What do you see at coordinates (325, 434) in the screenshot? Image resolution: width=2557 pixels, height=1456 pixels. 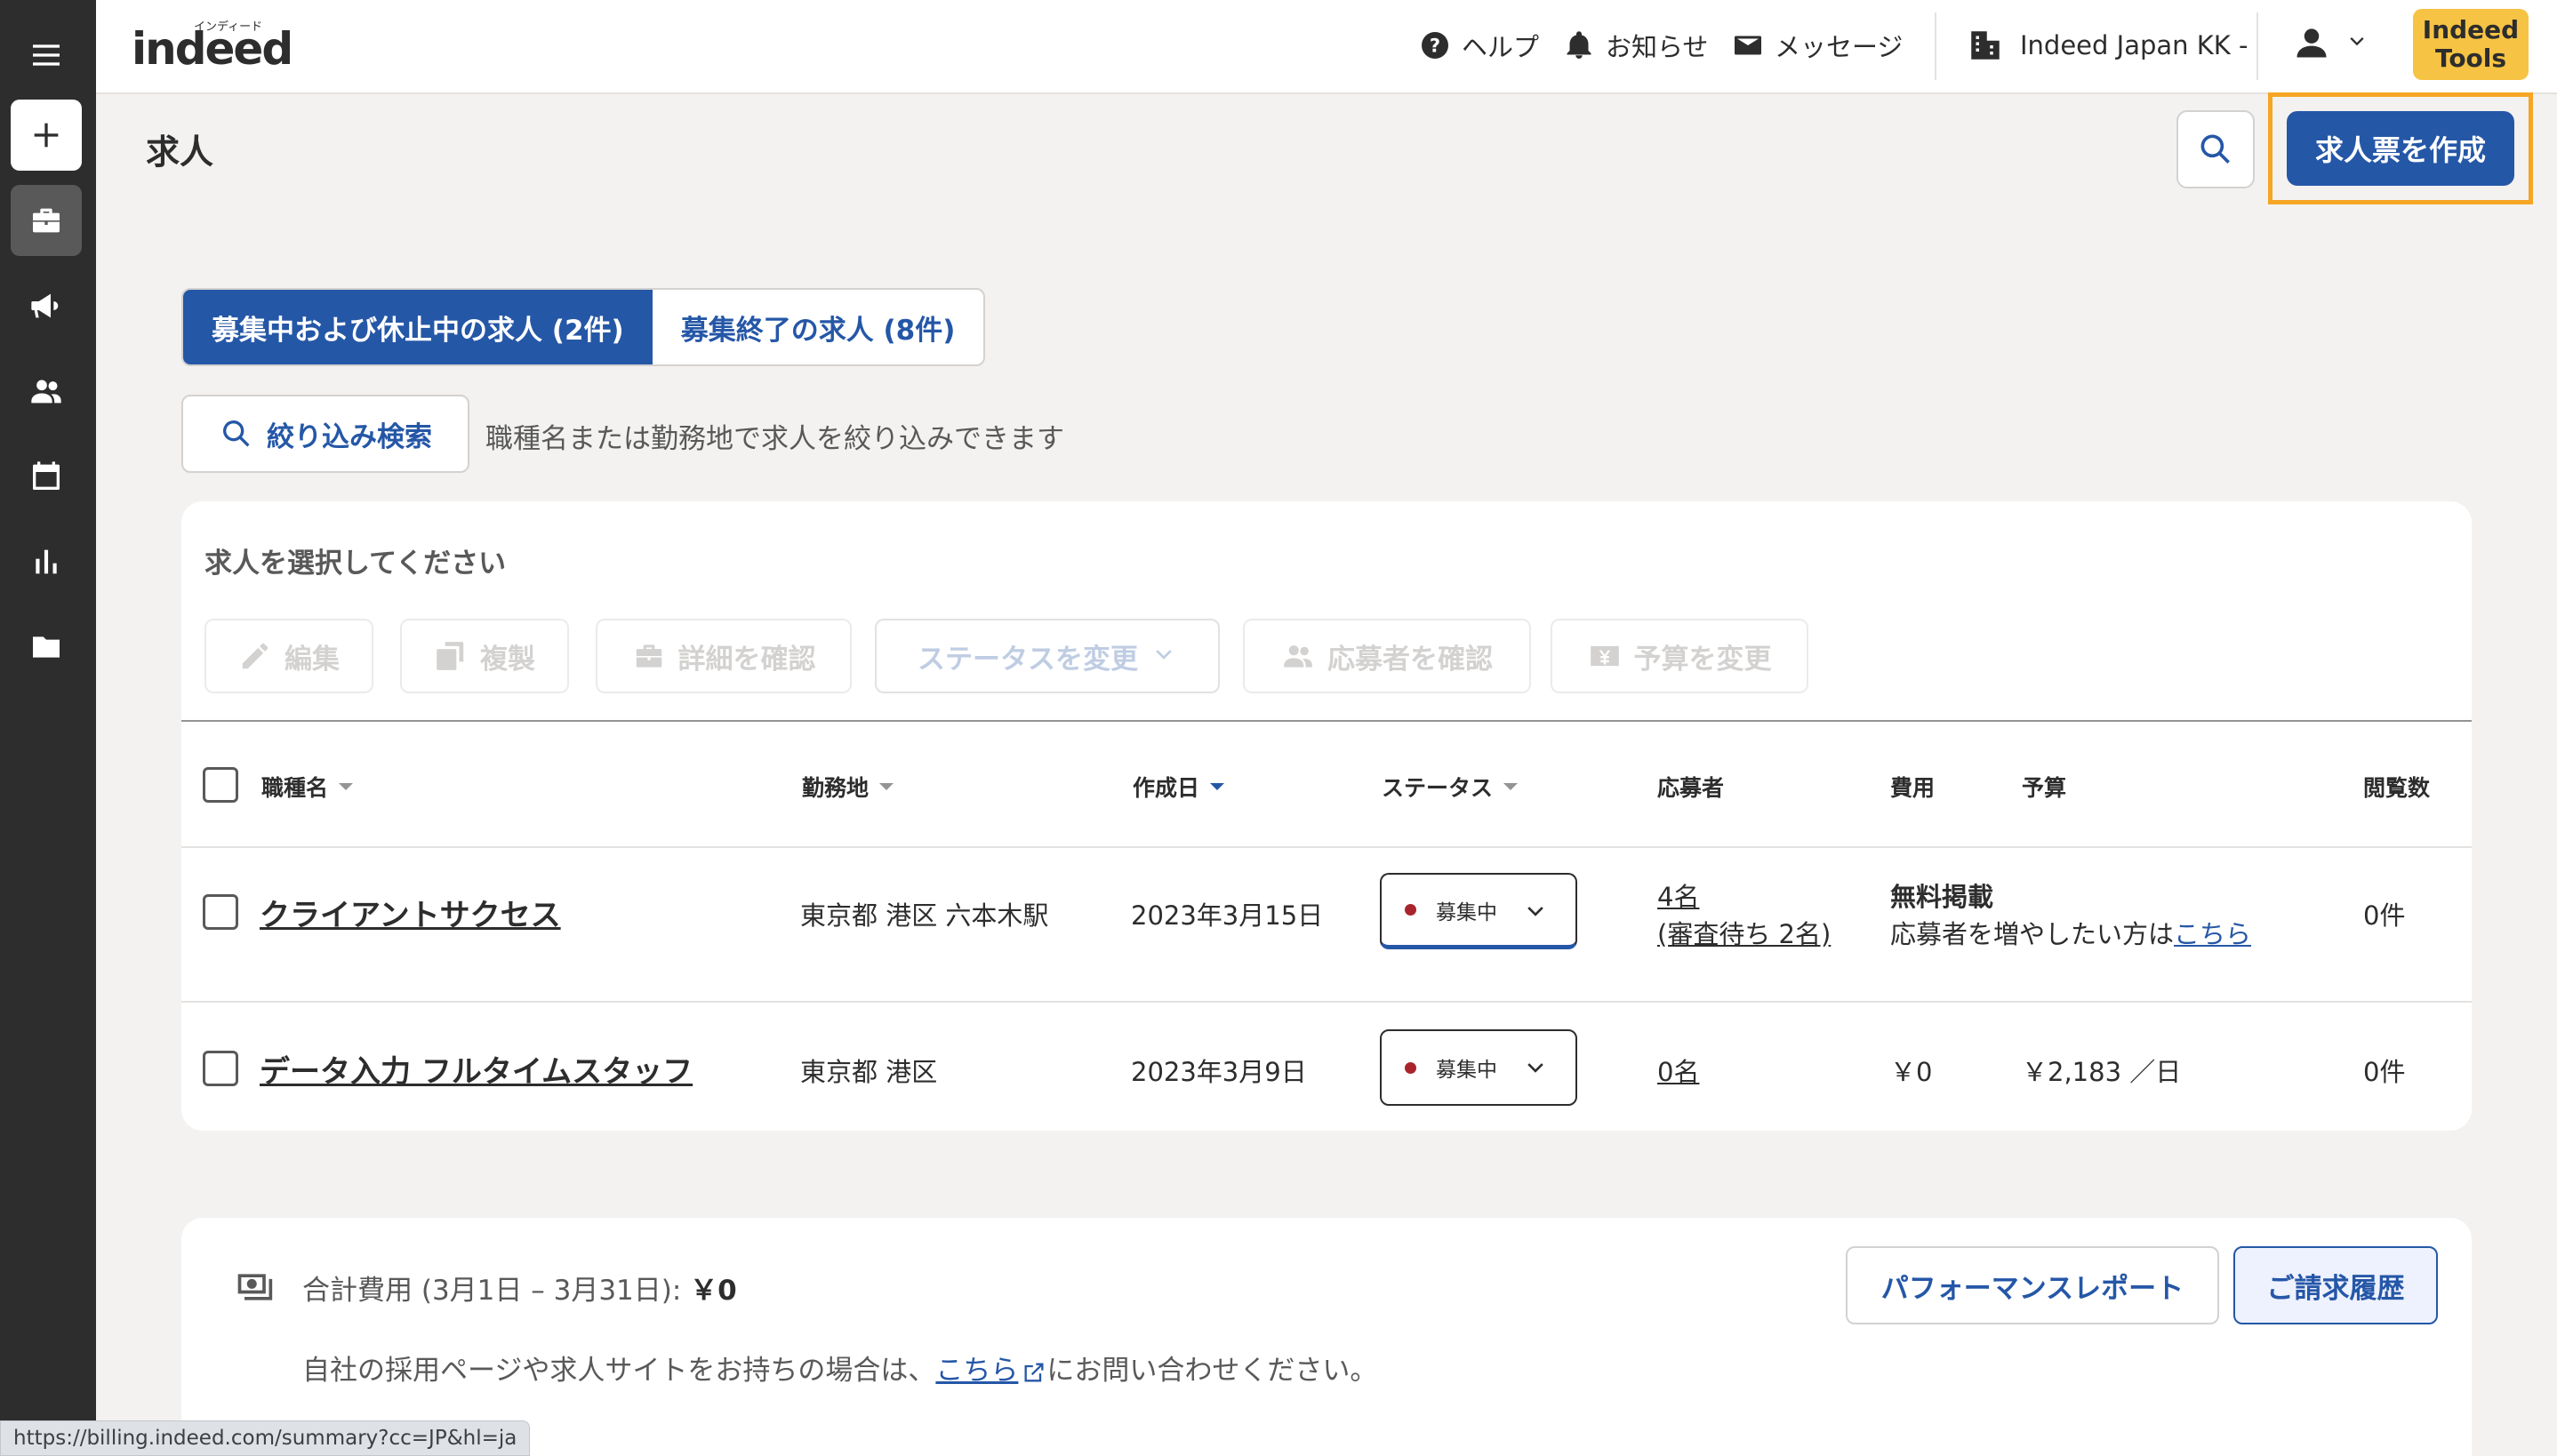 I see `filter-search-button: 絞り込み検索` at bounding box center [325, 434].